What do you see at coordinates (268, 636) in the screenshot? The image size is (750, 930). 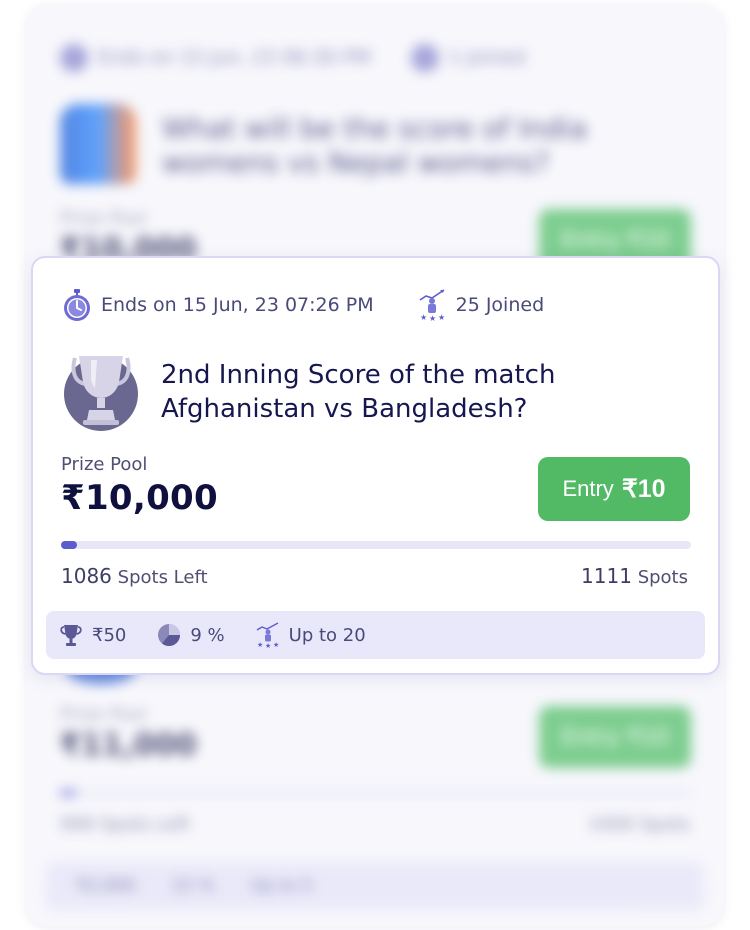 I see `entries-icon: ★ ★ ★` at bounding box center [268, 636].